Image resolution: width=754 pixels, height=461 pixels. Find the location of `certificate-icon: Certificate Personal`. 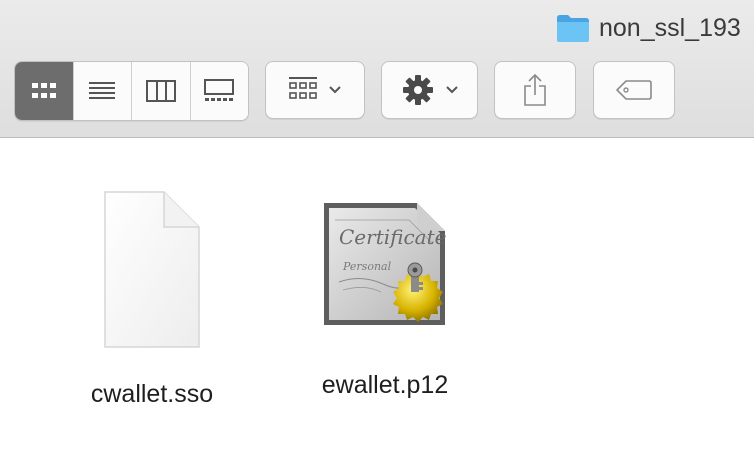

certificate-icon: Certificate Personal is located at coordinates (385, 264).